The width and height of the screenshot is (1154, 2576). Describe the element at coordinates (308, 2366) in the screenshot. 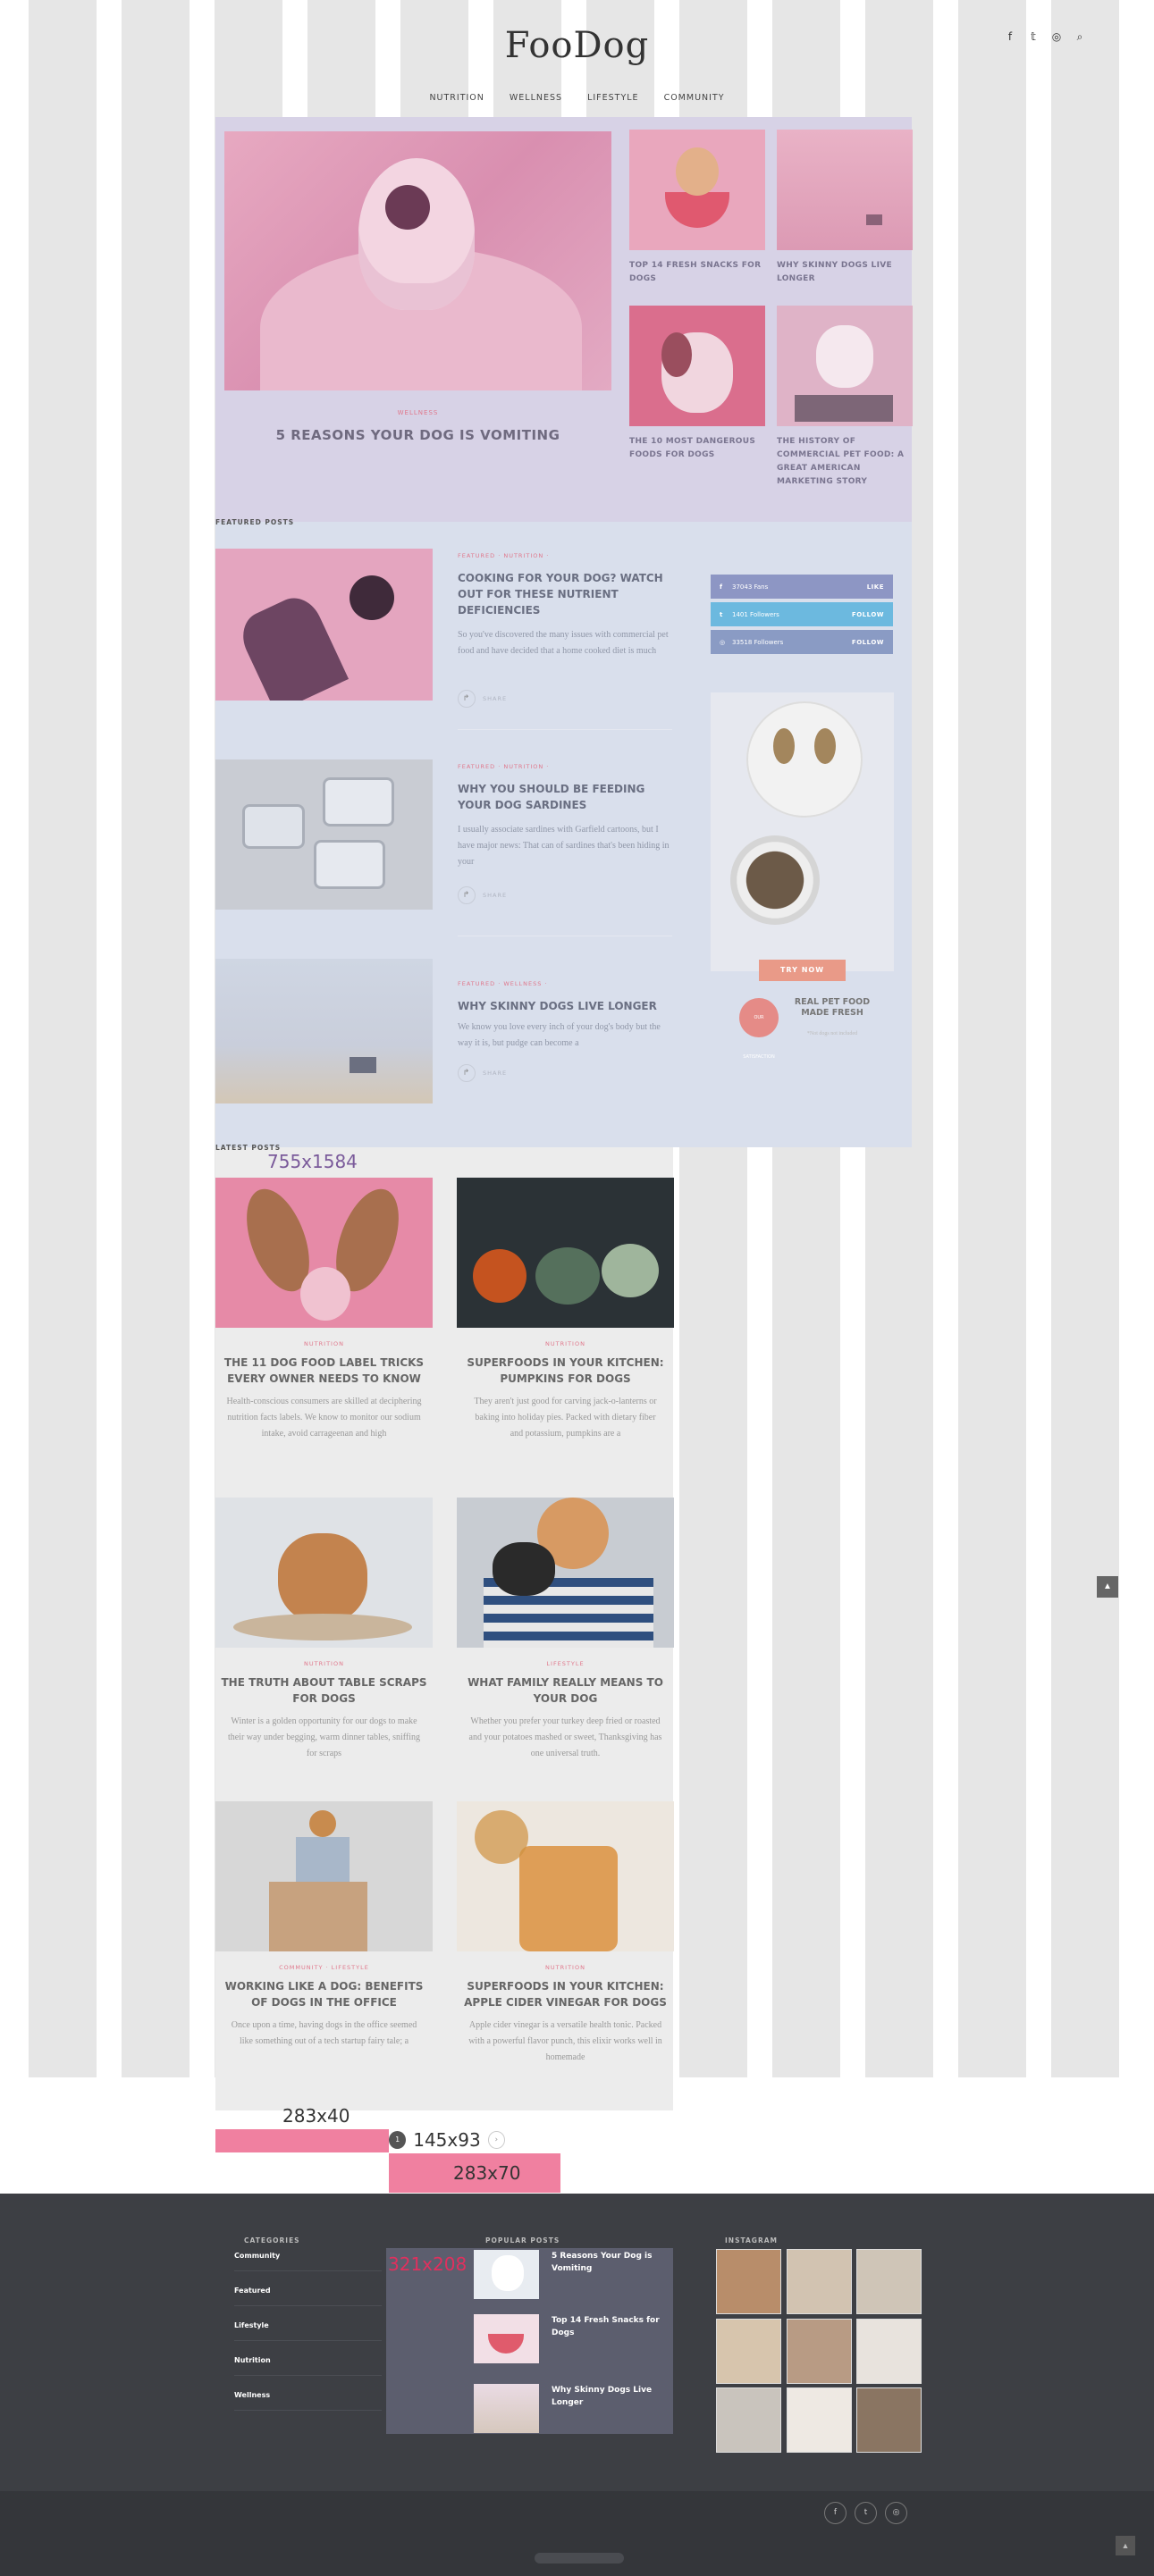

I see `footer-category-nutrition: Nutrition` at that location.